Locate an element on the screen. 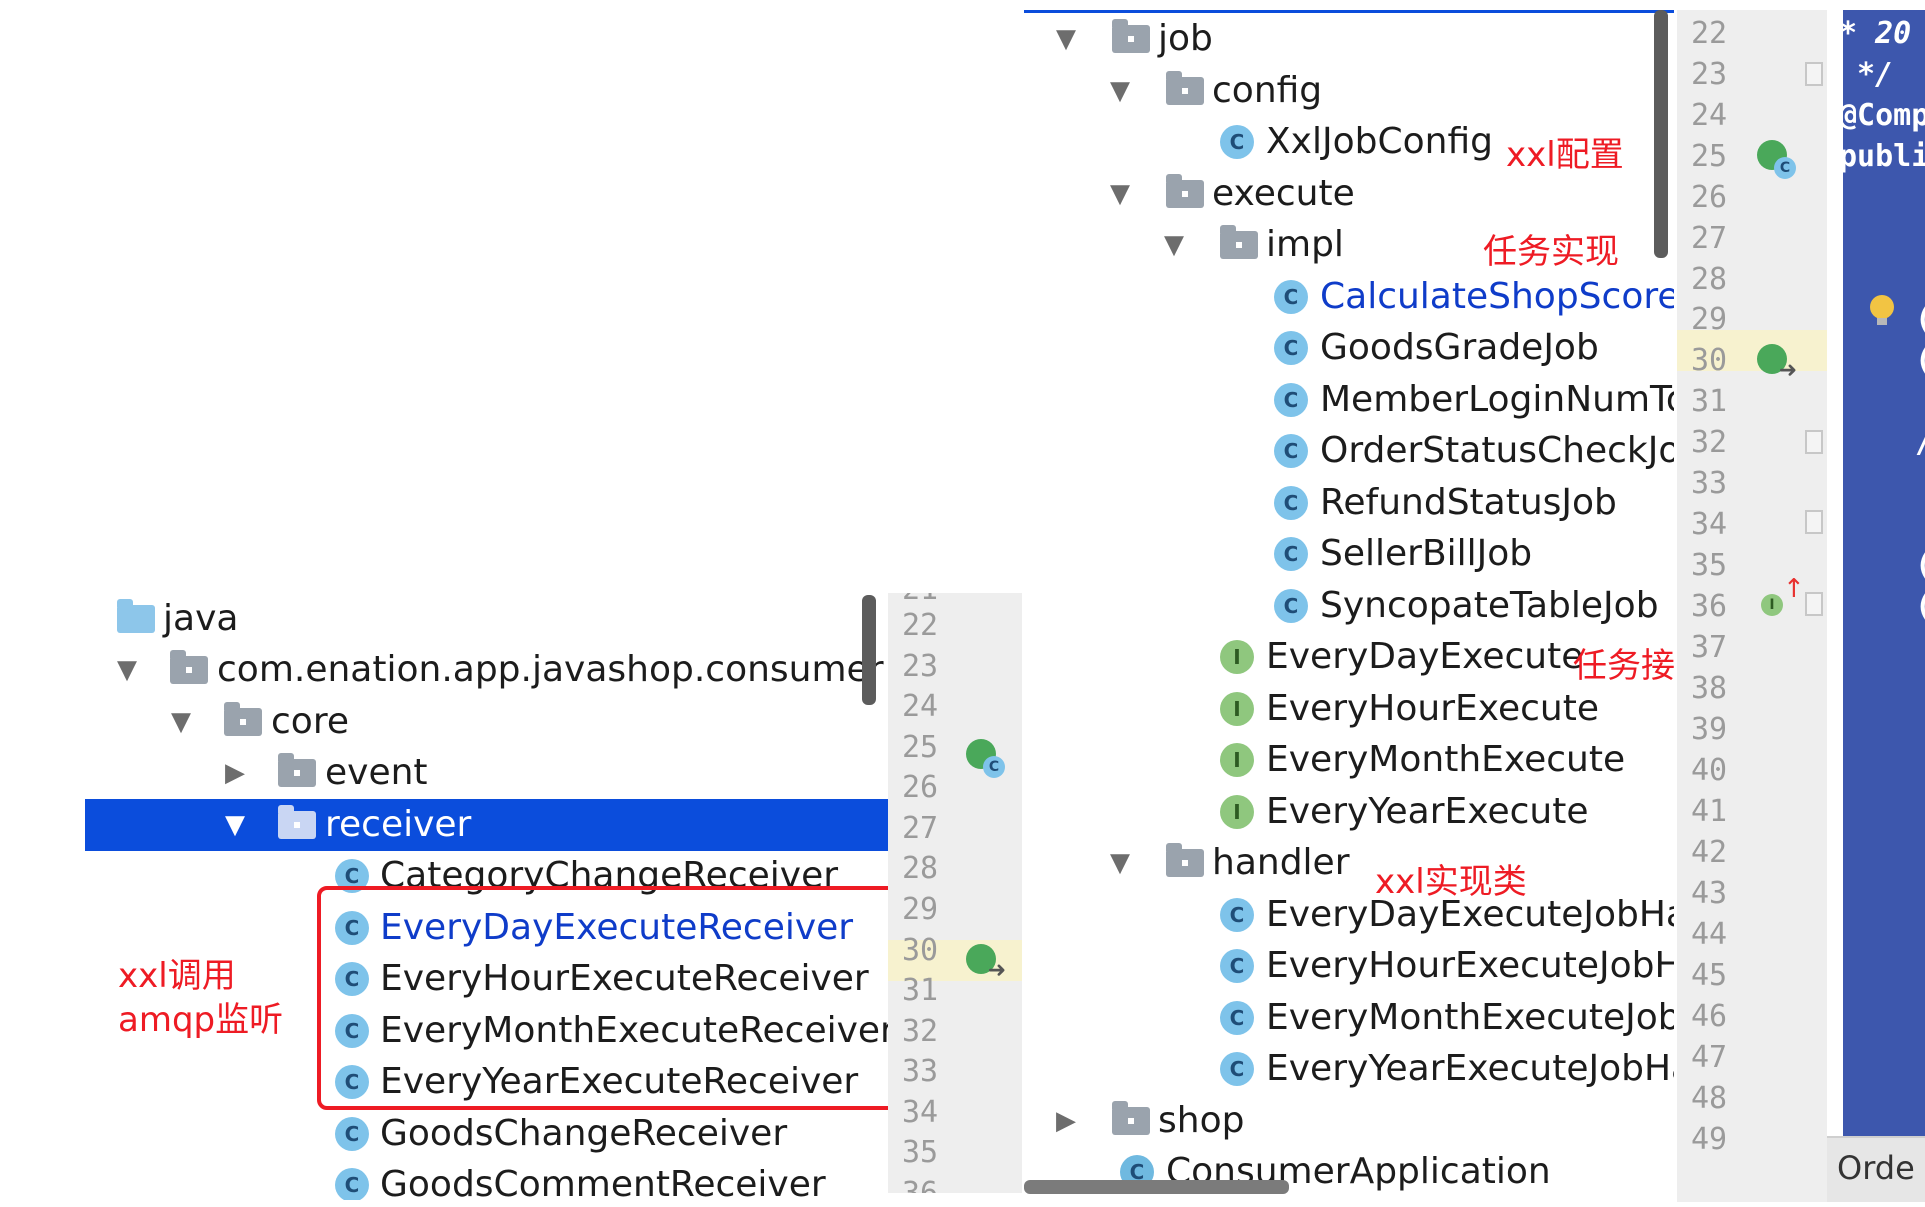 The image size is (1925, 1207). line-number: 49 is located at coordinates (1709, 1139).